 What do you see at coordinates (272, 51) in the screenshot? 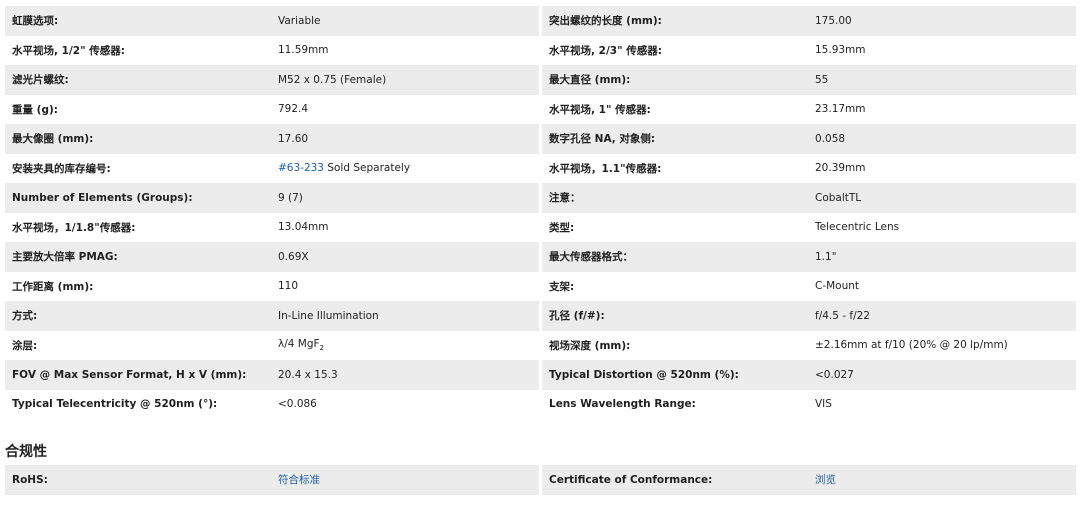
I see `spec-row: 水平视场, 1/2" 传感器: 11.59mm` at bounding box center [272, 51].